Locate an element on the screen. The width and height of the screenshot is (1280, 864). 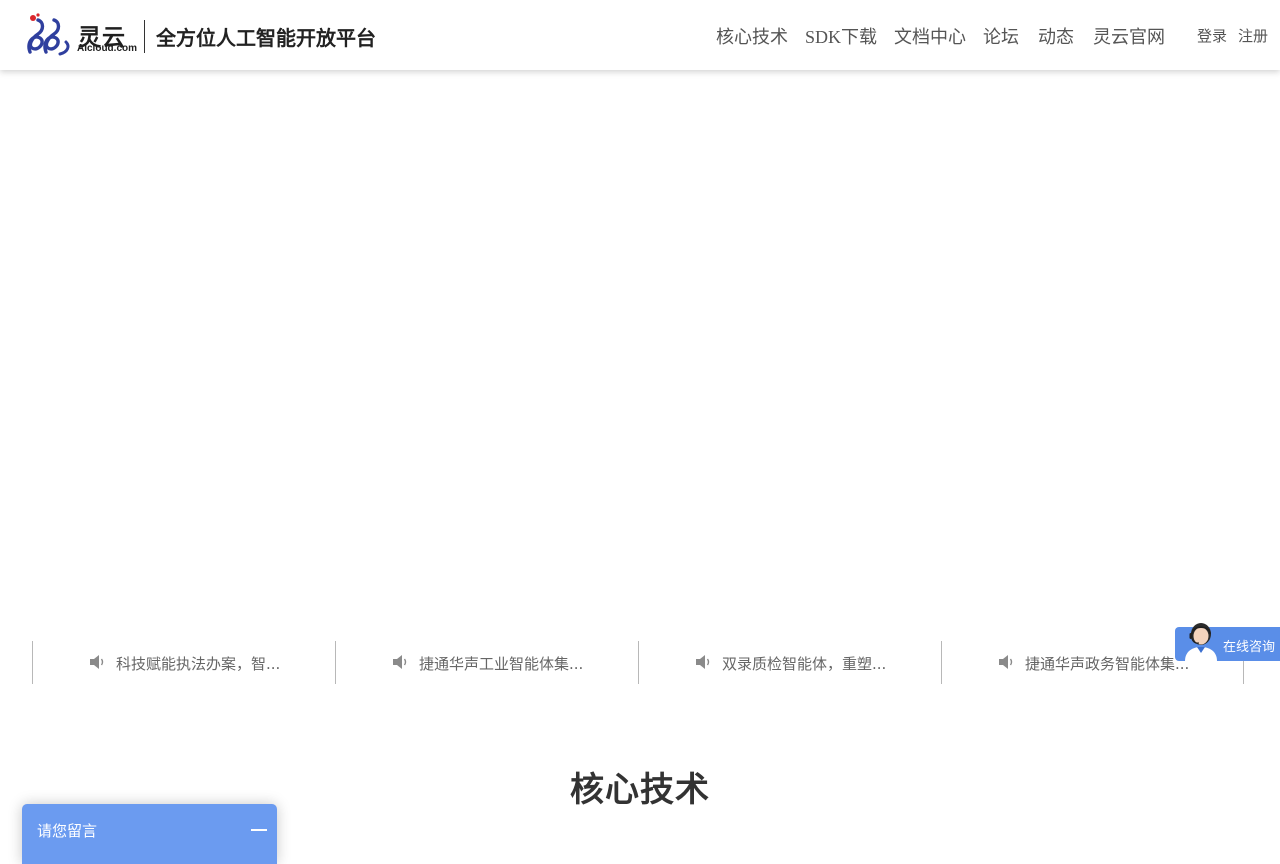
register-link: 注册 is located at coordinates (1253, 35).